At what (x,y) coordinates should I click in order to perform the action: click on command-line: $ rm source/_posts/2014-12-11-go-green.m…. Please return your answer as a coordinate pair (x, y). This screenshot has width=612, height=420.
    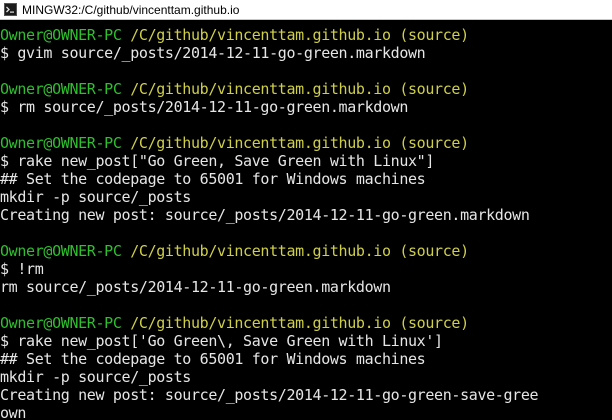
    Looking at the image, I should click on (204, 107).